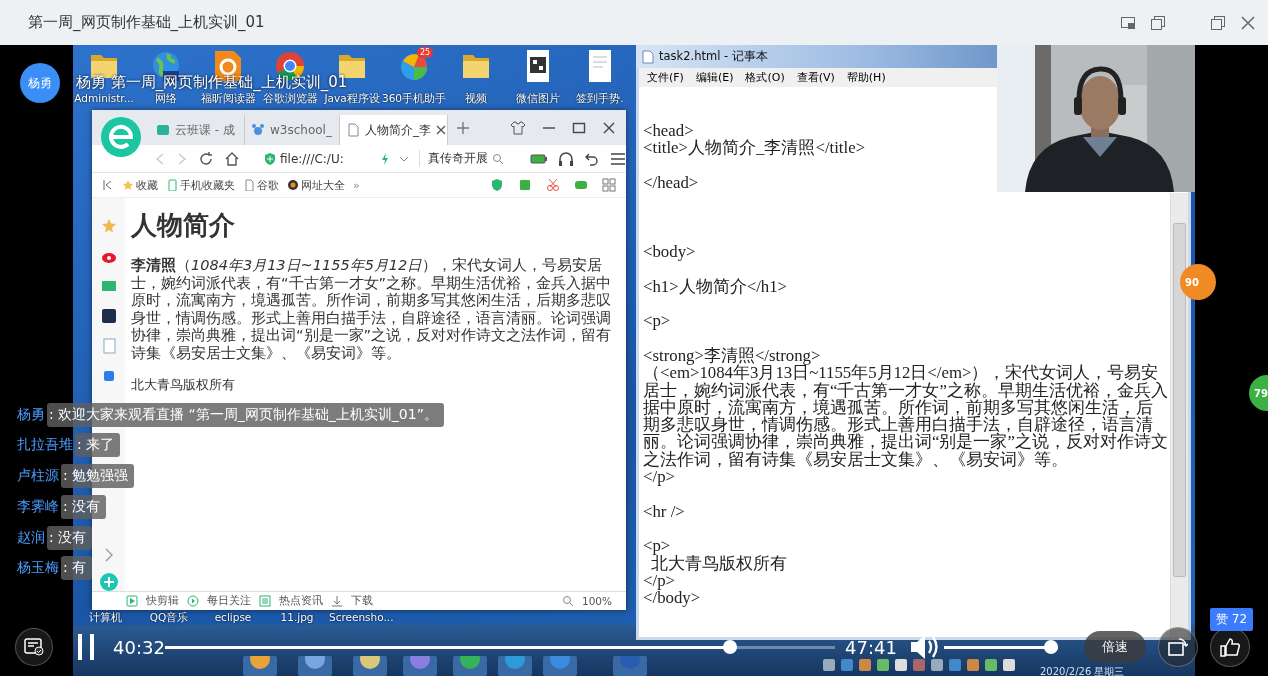  What do you see at coordinates (166, 99) in the screenshot?
I see `icon-label: 网络` at bounding box center [166, 99].